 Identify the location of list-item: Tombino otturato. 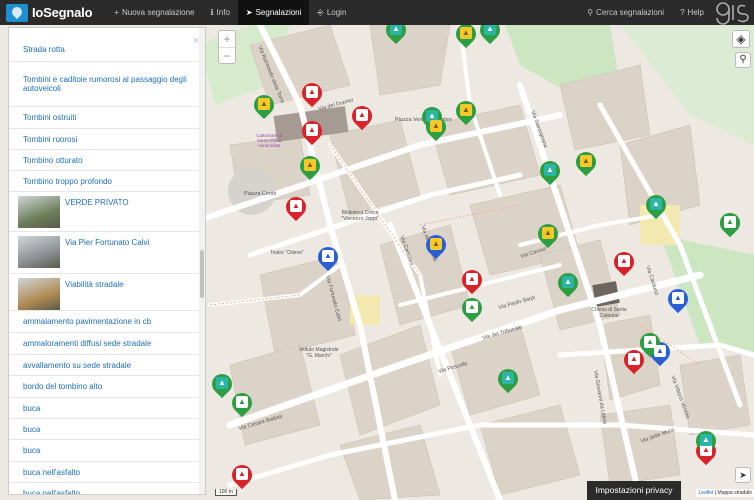
(105, 160).